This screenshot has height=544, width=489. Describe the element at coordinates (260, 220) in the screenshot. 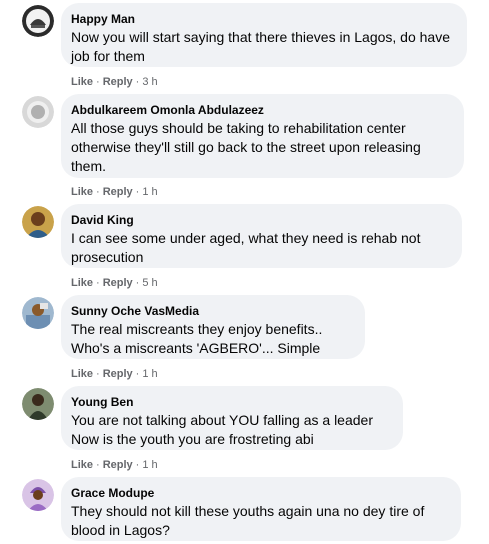

I see `comment-author: David King` at that location.